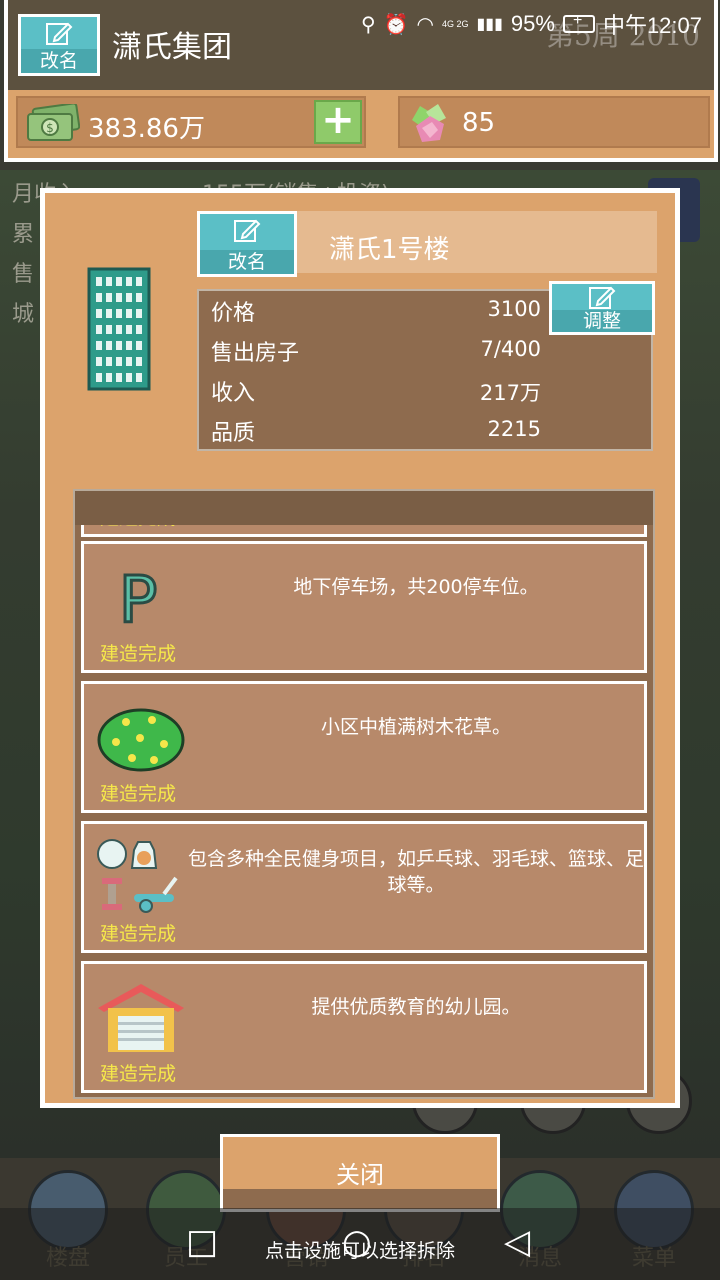 The height and width of the screenshot is (1280, 720). What do you see at coordinates (137, 876) in the screenshot?
I see `sports-icon` at bounding box center [137, 876].